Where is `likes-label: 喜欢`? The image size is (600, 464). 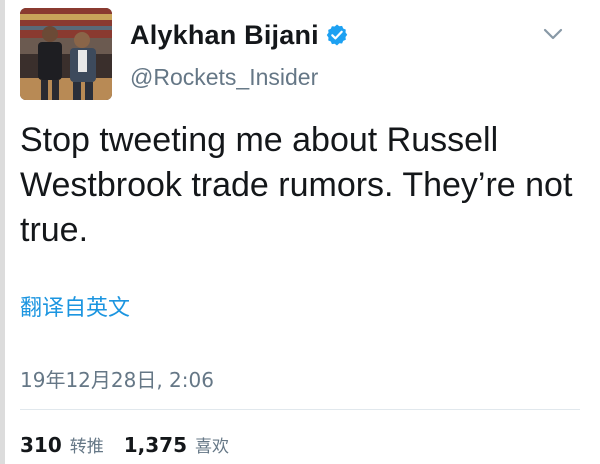
likes-label: 喜欢 is located at coordinates (212, 447).